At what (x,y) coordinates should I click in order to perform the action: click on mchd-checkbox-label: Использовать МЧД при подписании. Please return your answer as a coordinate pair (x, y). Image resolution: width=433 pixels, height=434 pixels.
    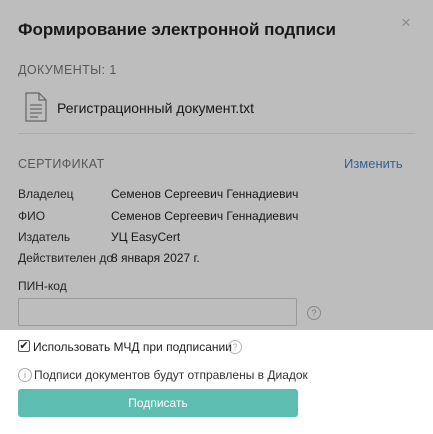
    Looking at the image, I should click on (132, 347).